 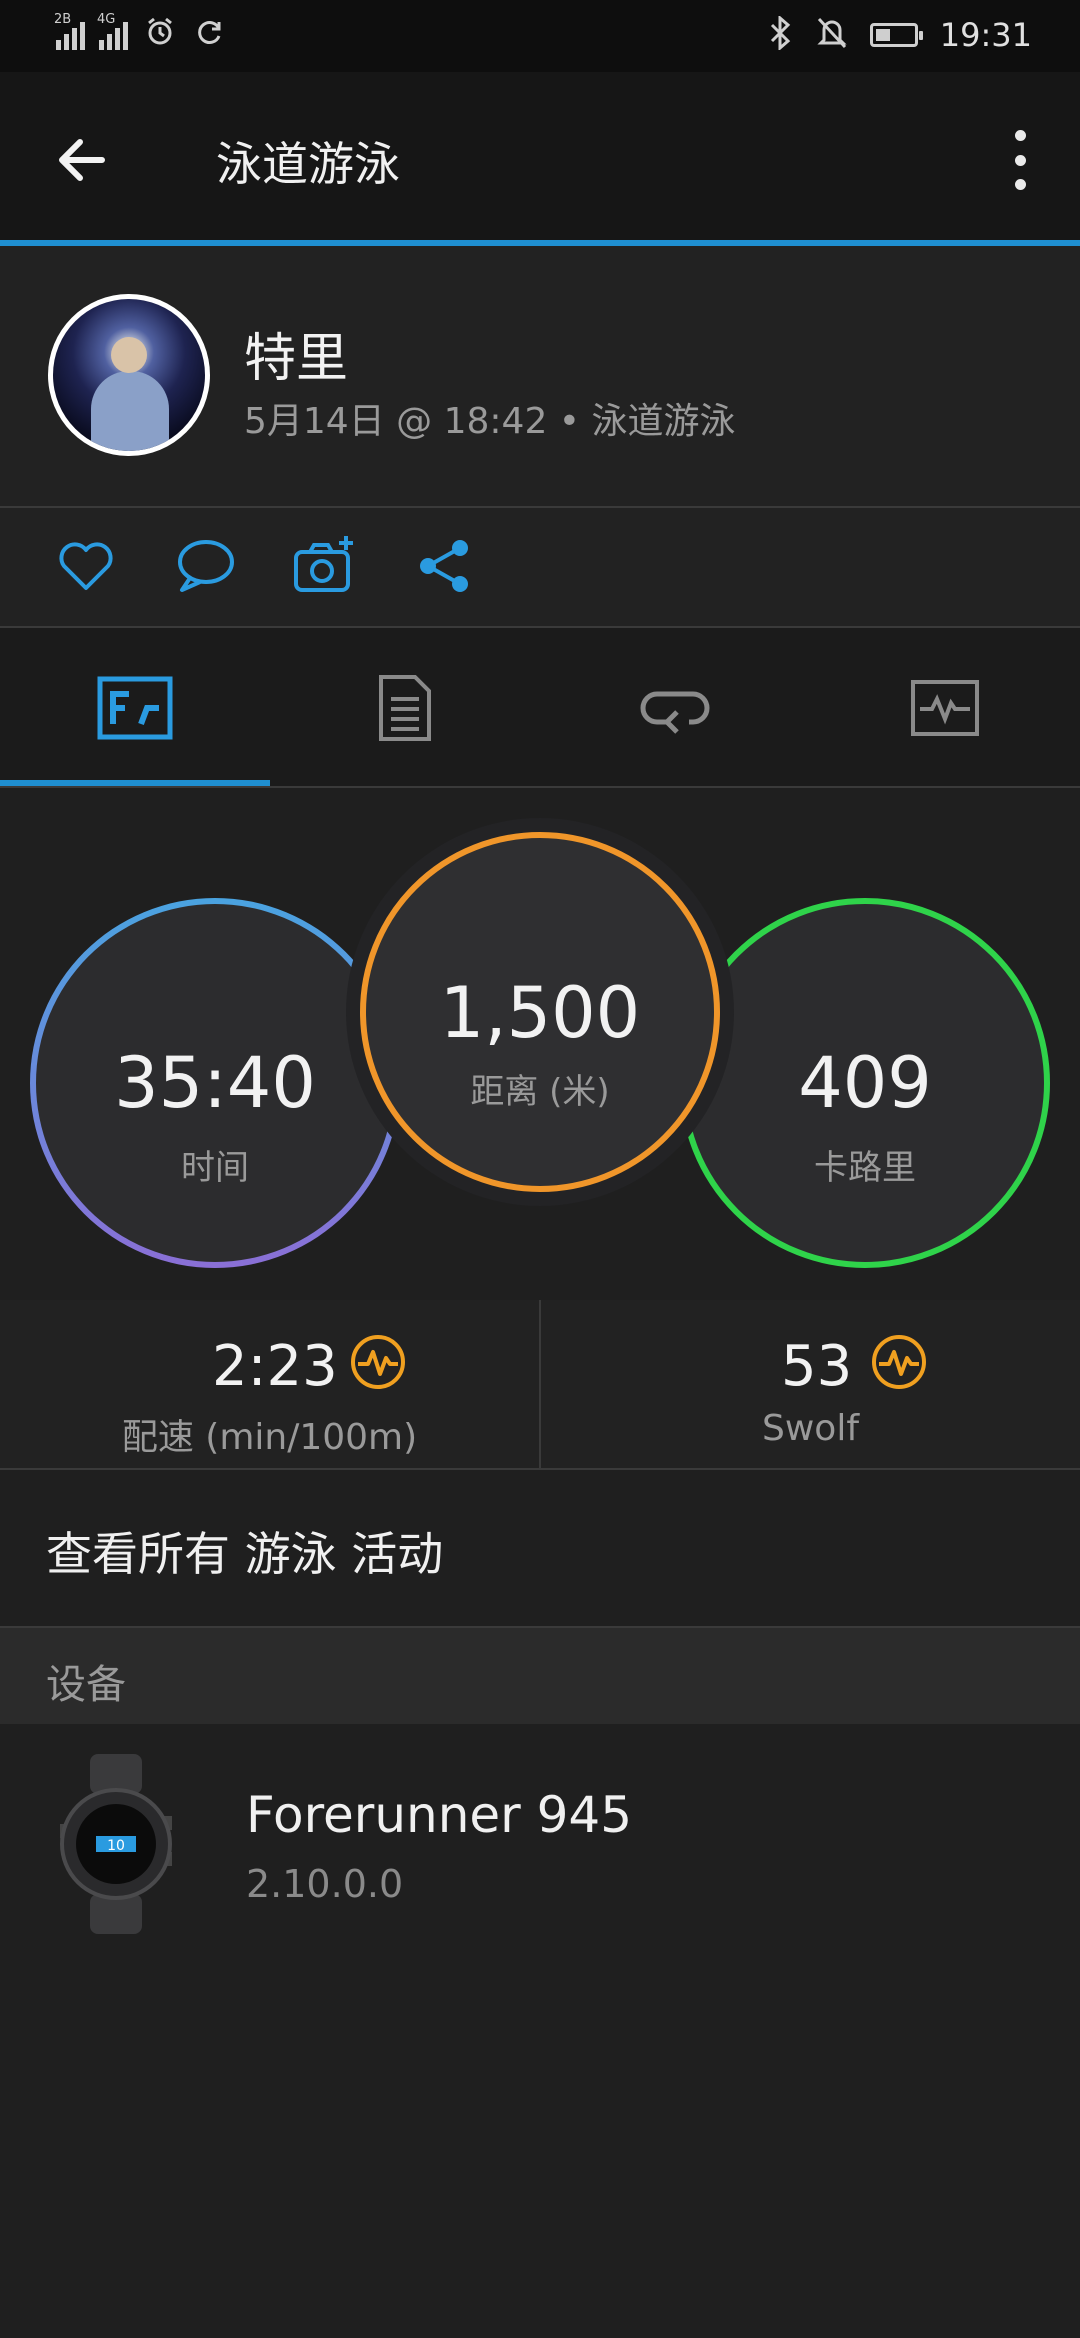 I want to click on pace-stat: 2:23 配速 (min/100m), so click(x=269, y=1385).